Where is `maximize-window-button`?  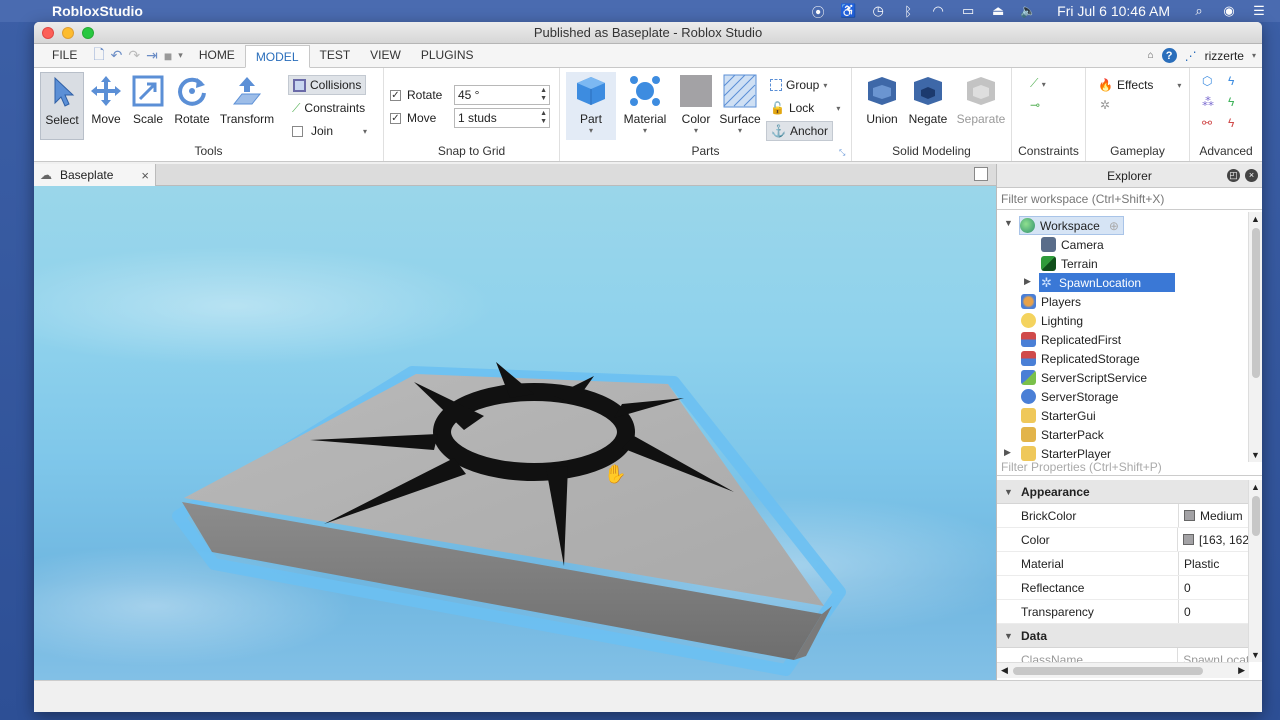 maximize-window-button is located at coordinates (88, 32).